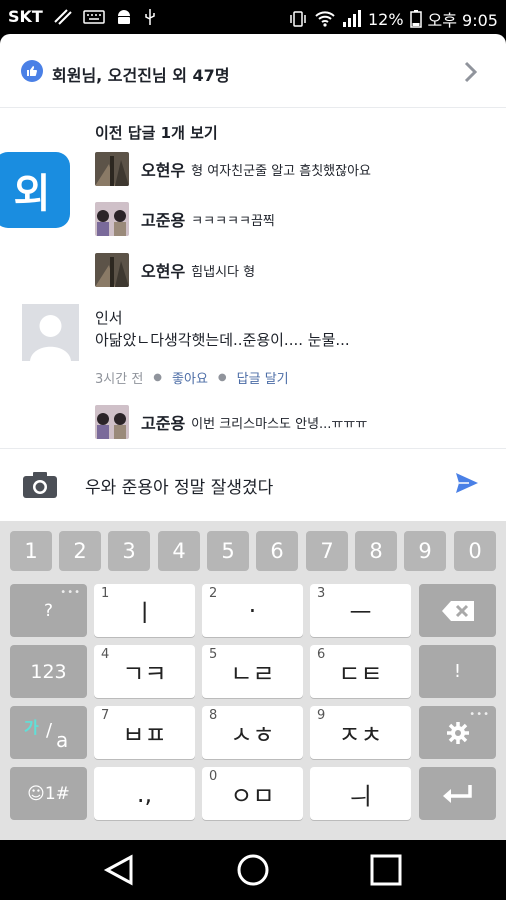  Describe the element at coordinates (360, 735) in the screenshot. I see `key-label: ㅈㅊ` at that location.